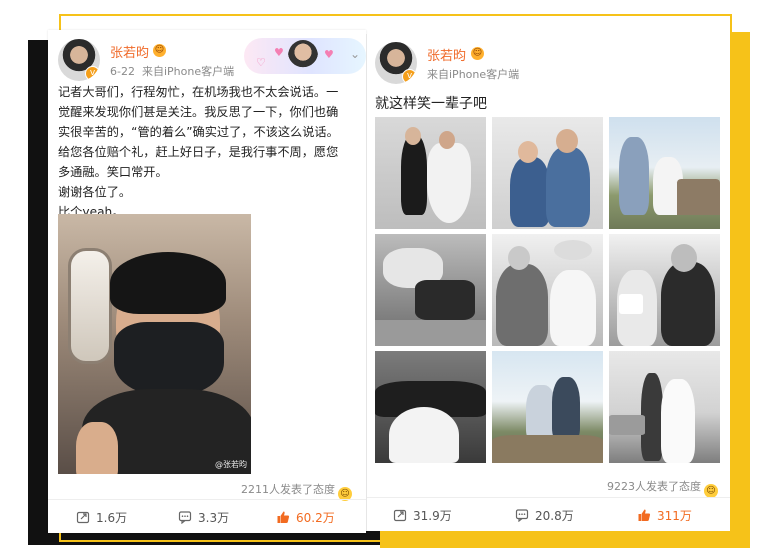 The width and height of the screenshot is (763, 560). I want to click on comment-button: 3.3万, so click(203, 517).